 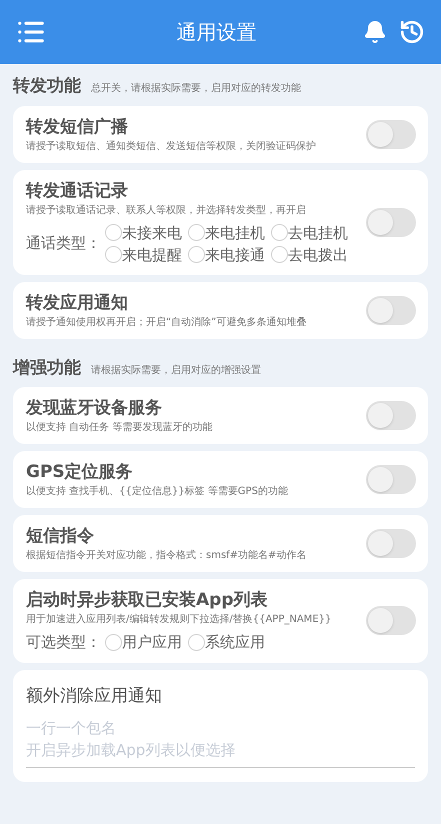 I want to click on card-description: 请授予通知使用权再开启；开启“自动消除”可避免多条通知堆叠, so click(x=167, y=323).